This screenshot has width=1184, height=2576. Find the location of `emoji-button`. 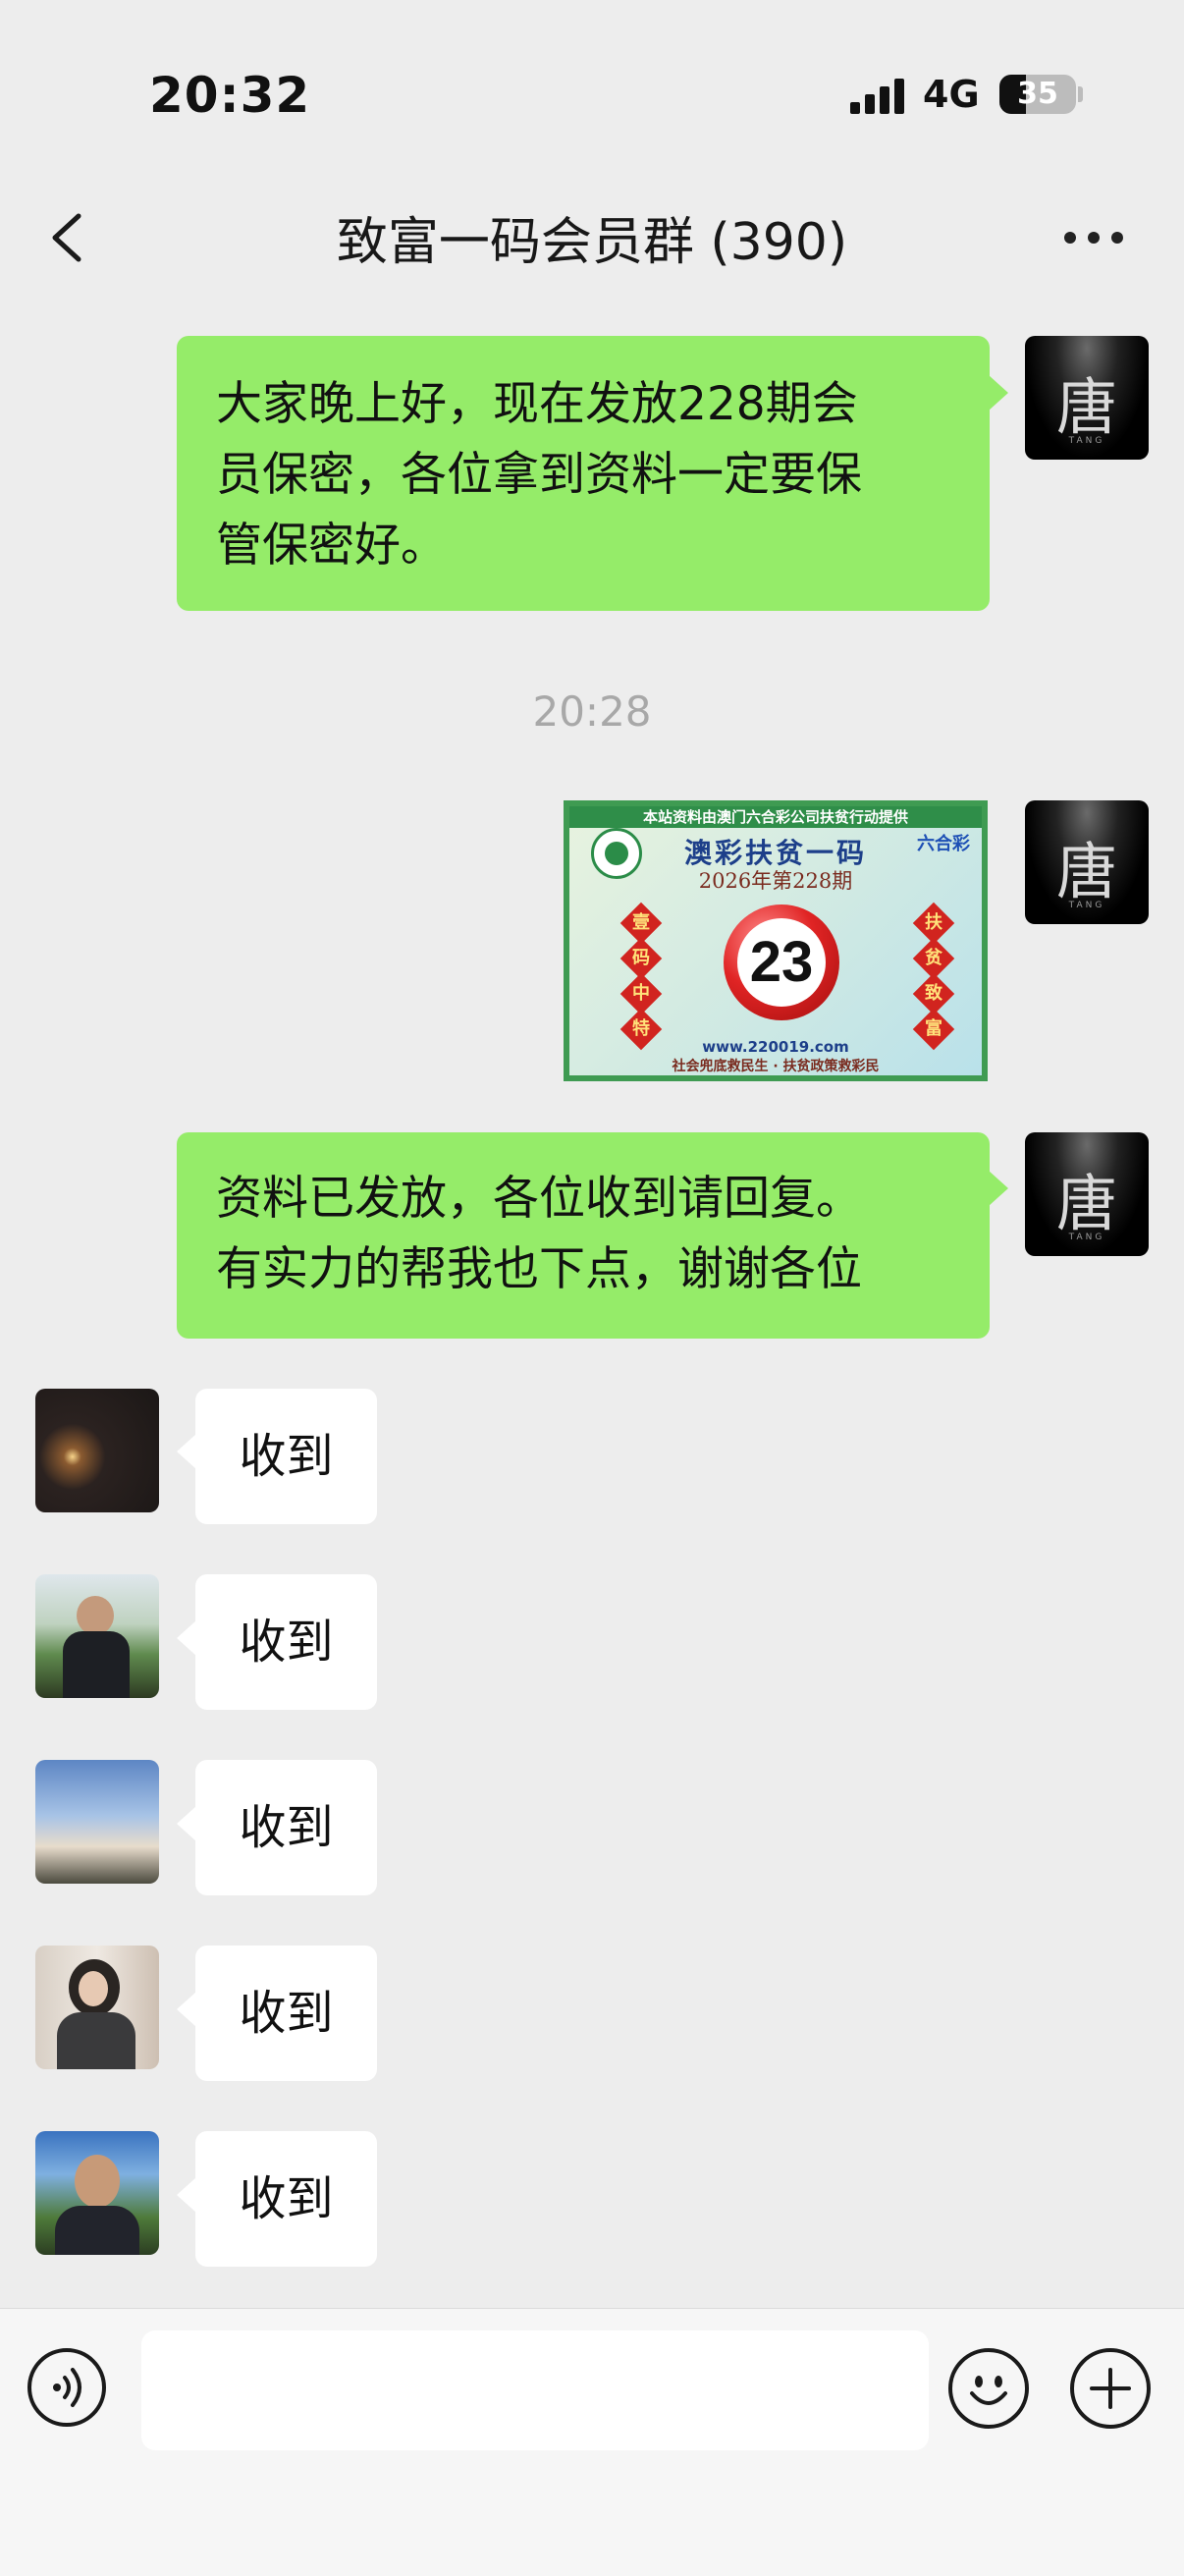

emoji-button is located at coordinates (989, 2388).